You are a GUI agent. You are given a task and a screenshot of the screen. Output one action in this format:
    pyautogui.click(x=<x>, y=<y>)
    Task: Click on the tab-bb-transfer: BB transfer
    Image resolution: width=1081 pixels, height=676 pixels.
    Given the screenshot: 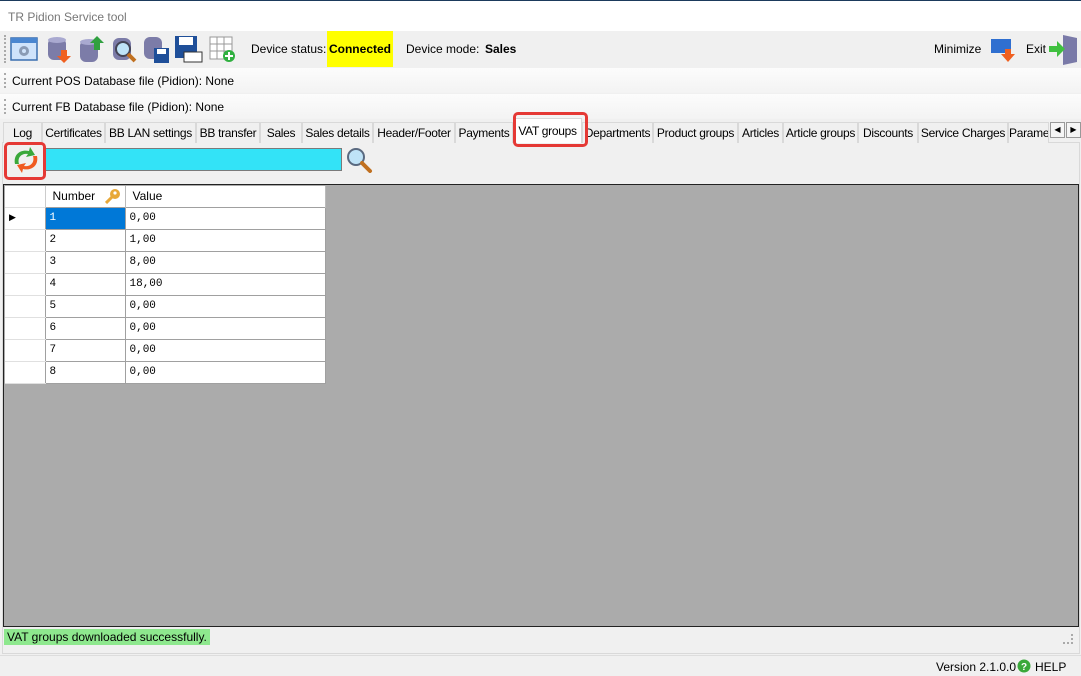 What is the action you would take?
    pyautogui.click(x=228, y=132)
    